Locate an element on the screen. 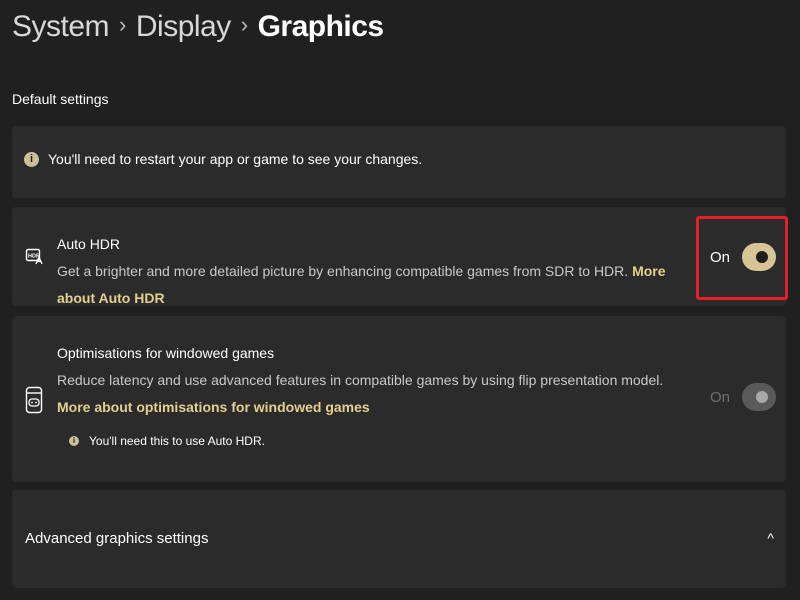 This screenshot has width=800, height=600. windowed-games-note-text: You'll need this to use Auto HDR. is located at coordinates (177, 441).